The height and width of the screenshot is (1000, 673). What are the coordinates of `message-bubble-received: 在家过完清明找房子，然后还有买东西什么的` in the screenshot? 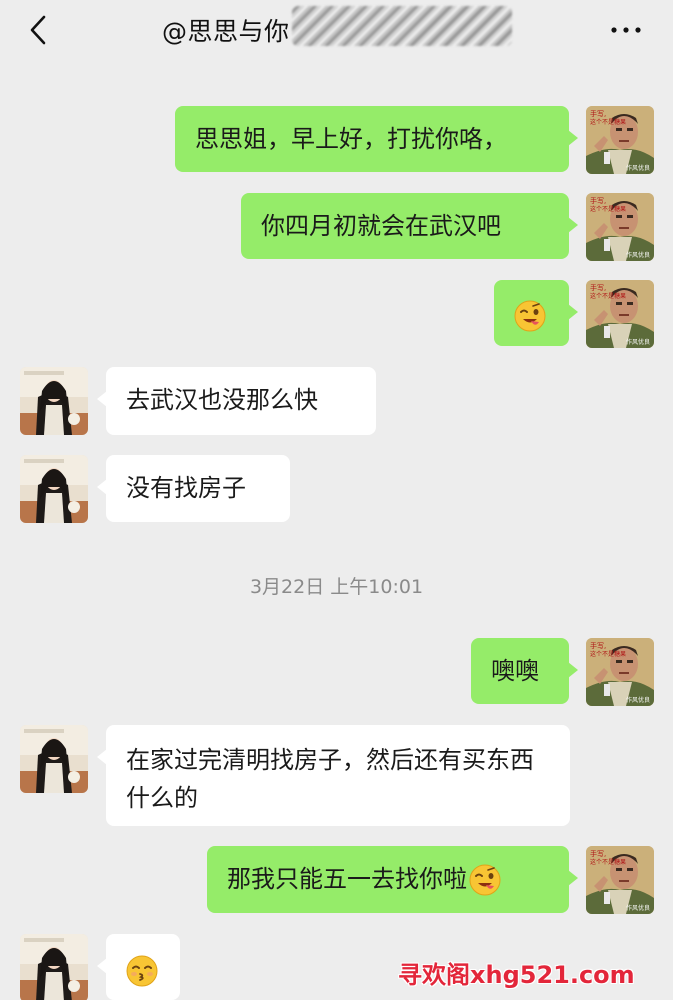 It's located at (333, 775).